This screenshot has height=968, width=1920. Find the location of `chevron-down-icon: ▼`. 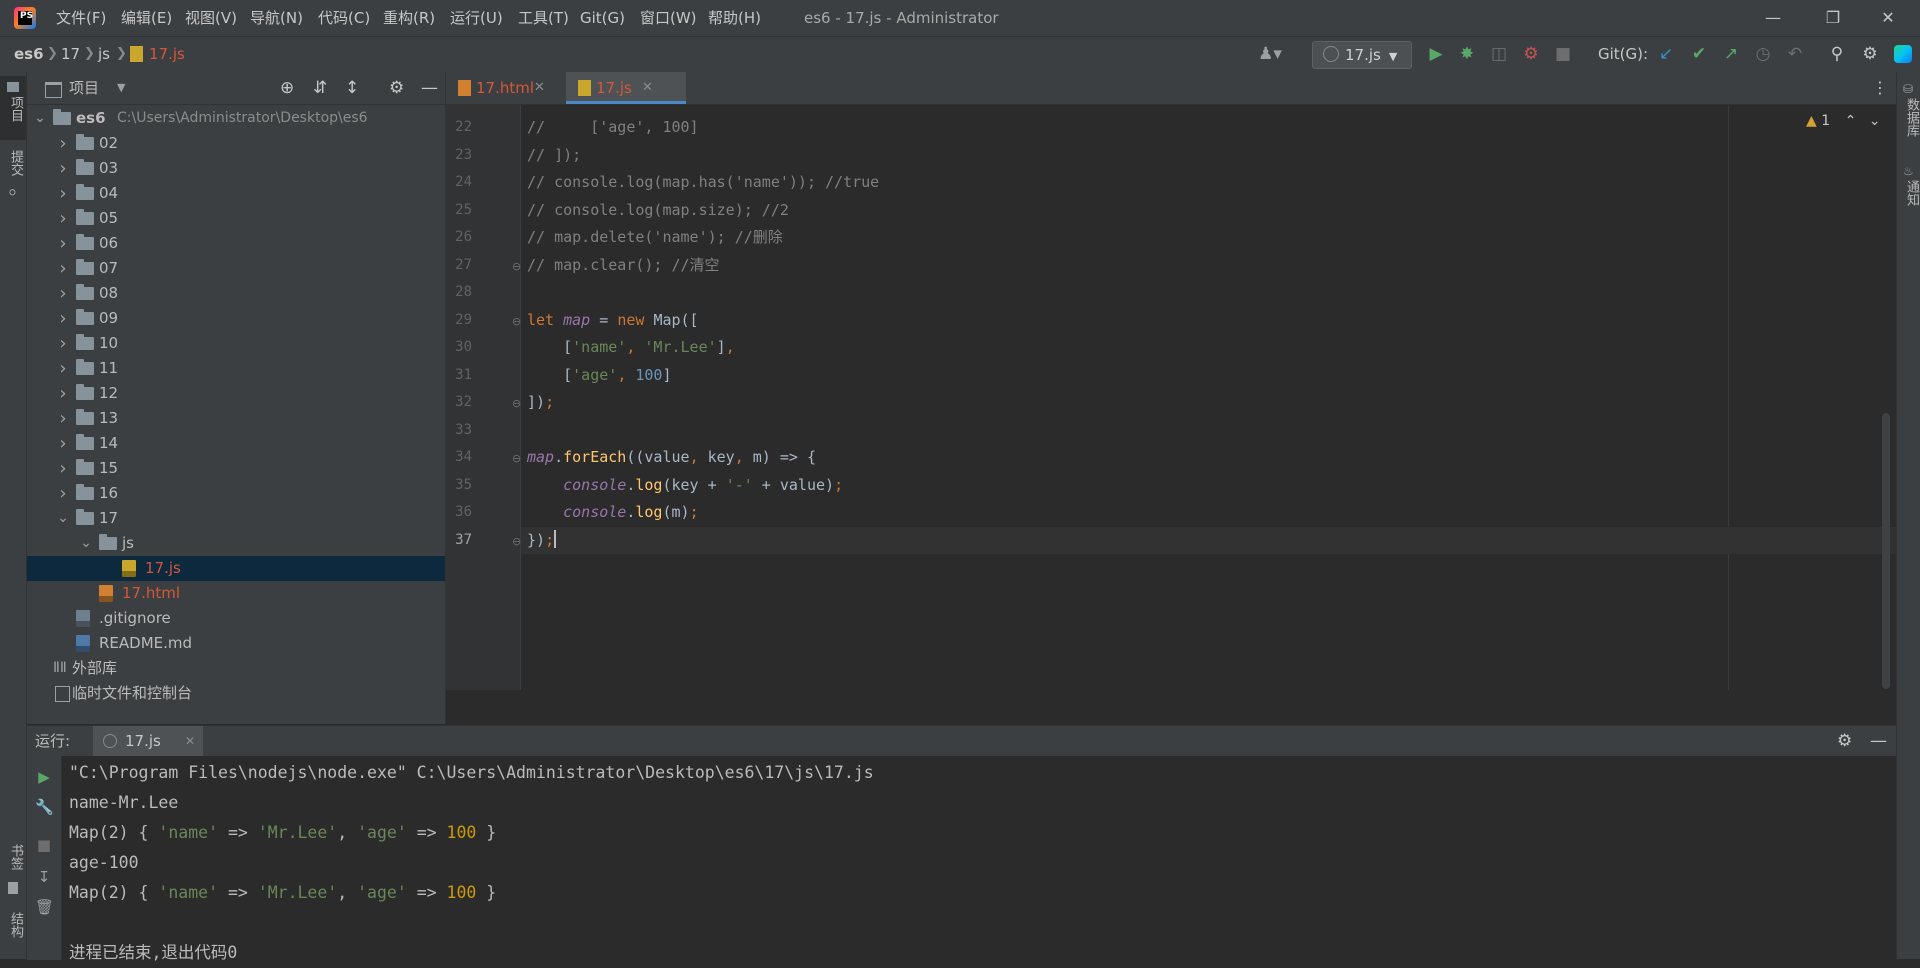

chevron-down-icon: ▼ is located at coordinates (121, 88).